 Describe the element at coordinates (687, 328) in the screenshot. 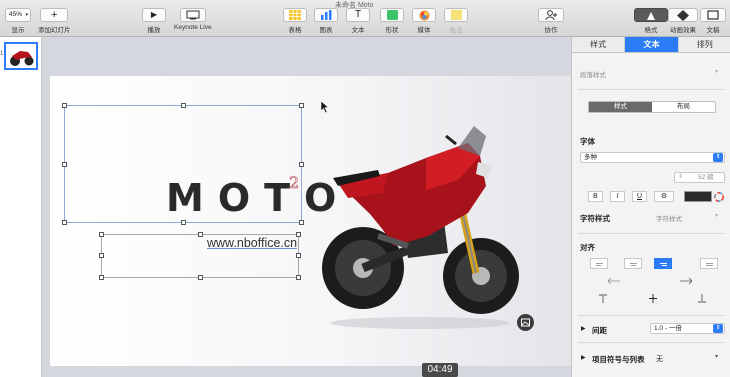

I see `spacing-popup: 1.0 - 一倍 ⇕` at that location.